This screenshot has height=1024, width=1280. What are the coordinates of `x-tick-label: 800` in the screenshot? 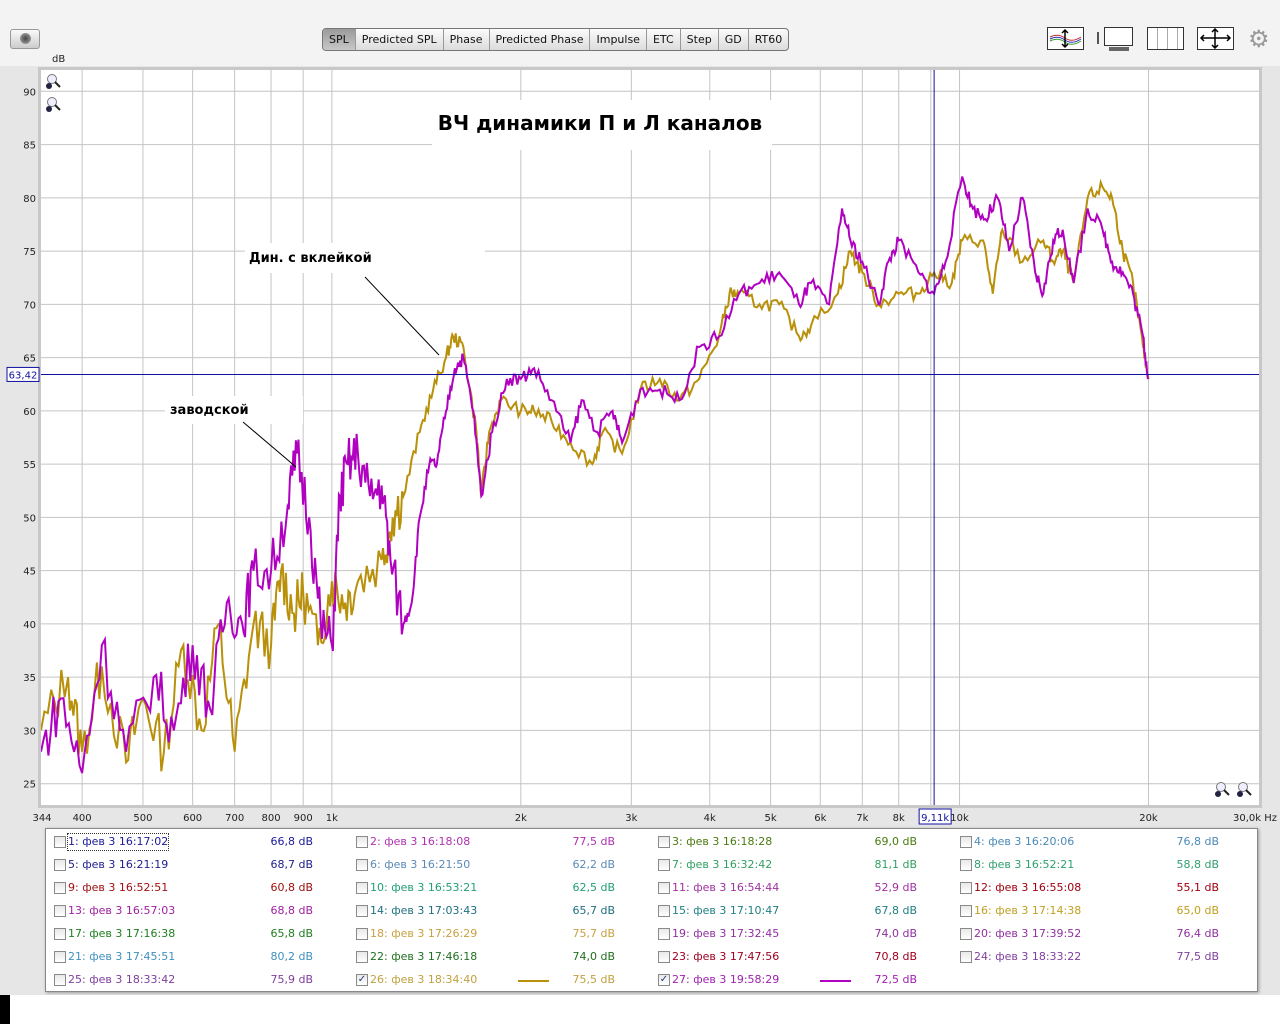 It's located at (271, 818).